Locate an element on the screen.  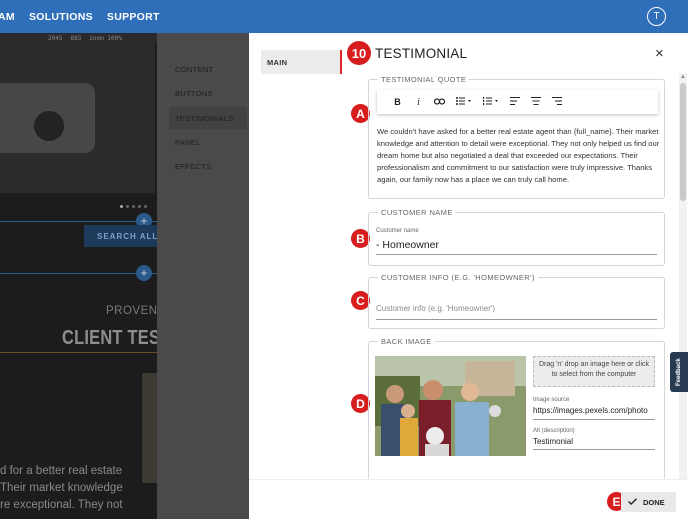
user-avatar: T is located at coordinates (656, 16).